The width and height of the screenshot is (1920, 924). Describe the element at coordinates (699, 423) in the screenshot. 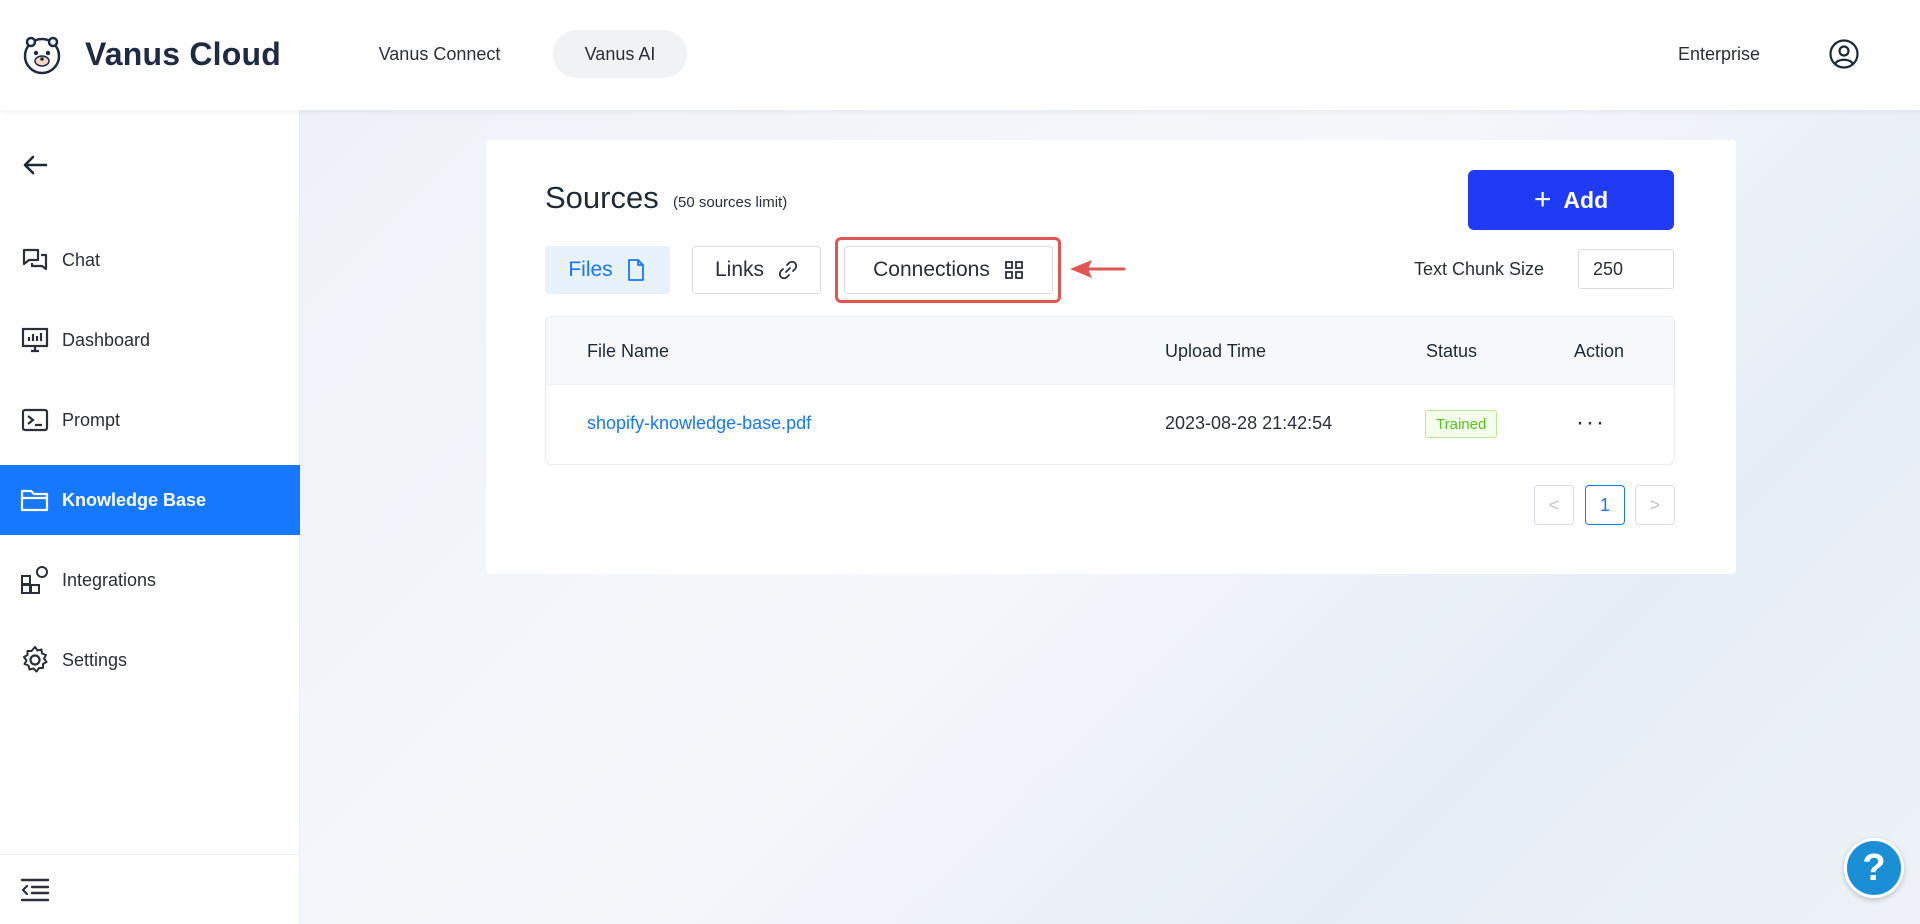

I see `file-name-link: shopify-knowledge-base.pdf` at that location.